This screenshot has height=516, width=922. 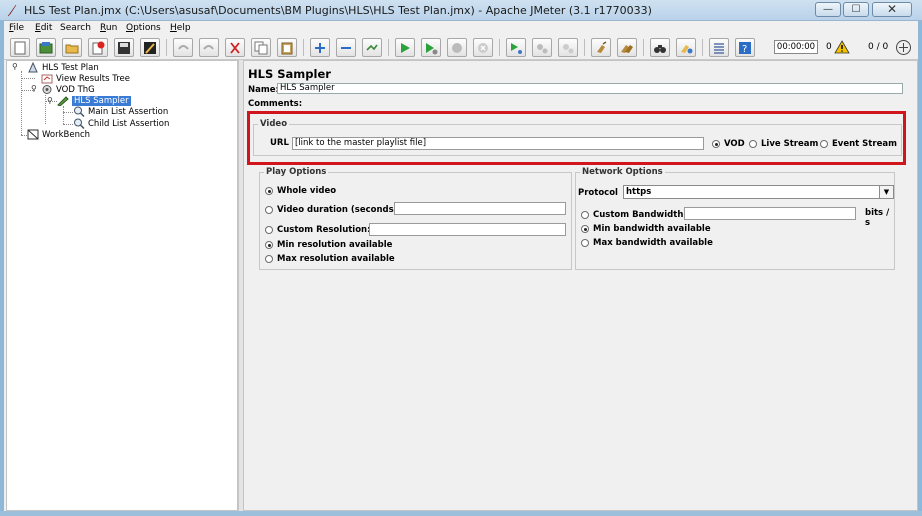 I want to click on paste-icon, so click(x=287, y=48).